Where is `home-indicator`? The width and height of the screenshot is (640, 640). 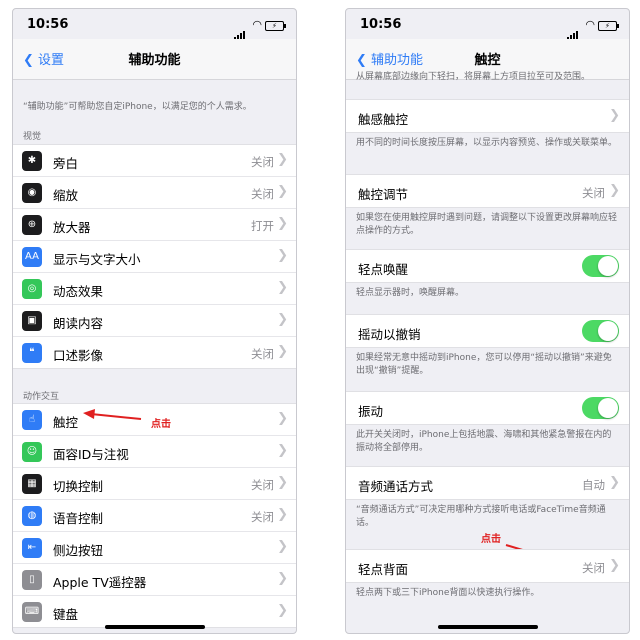 home-indicator is located at coordinates (487, 627).